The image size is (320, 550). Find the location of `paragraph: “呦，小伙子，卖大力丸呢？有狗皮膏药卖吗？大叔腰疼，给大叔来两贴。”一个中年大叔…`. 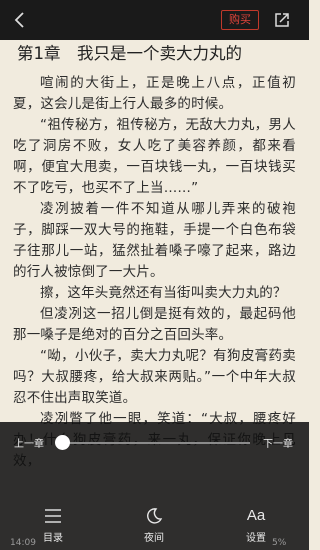

paragraph: “呦，小伙子，卖大力丸呢？有狗皮膏药卖吗？大叔腰疼，给大叔来两贴。”一个中年大叔… is located at coordinates (154, 377).